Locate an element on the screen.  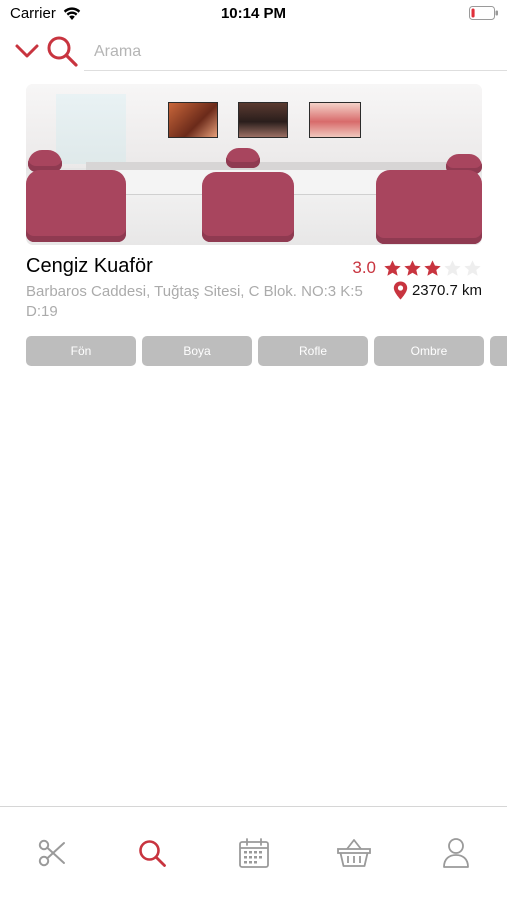
status-bar: Carrier 10:14 PM is located at coordinates (253, 14).